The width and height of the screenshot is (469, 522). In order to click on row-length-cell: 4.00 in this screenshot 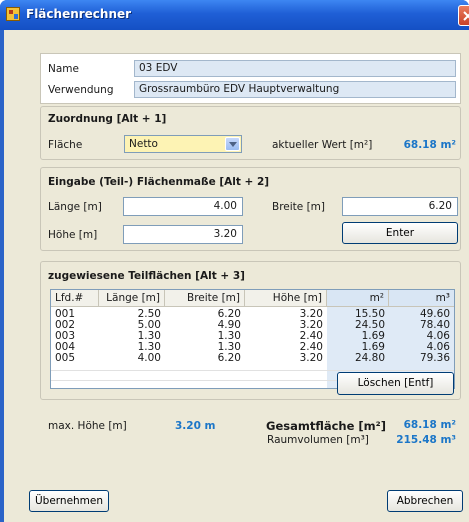, I will do `click(149, 358)`.